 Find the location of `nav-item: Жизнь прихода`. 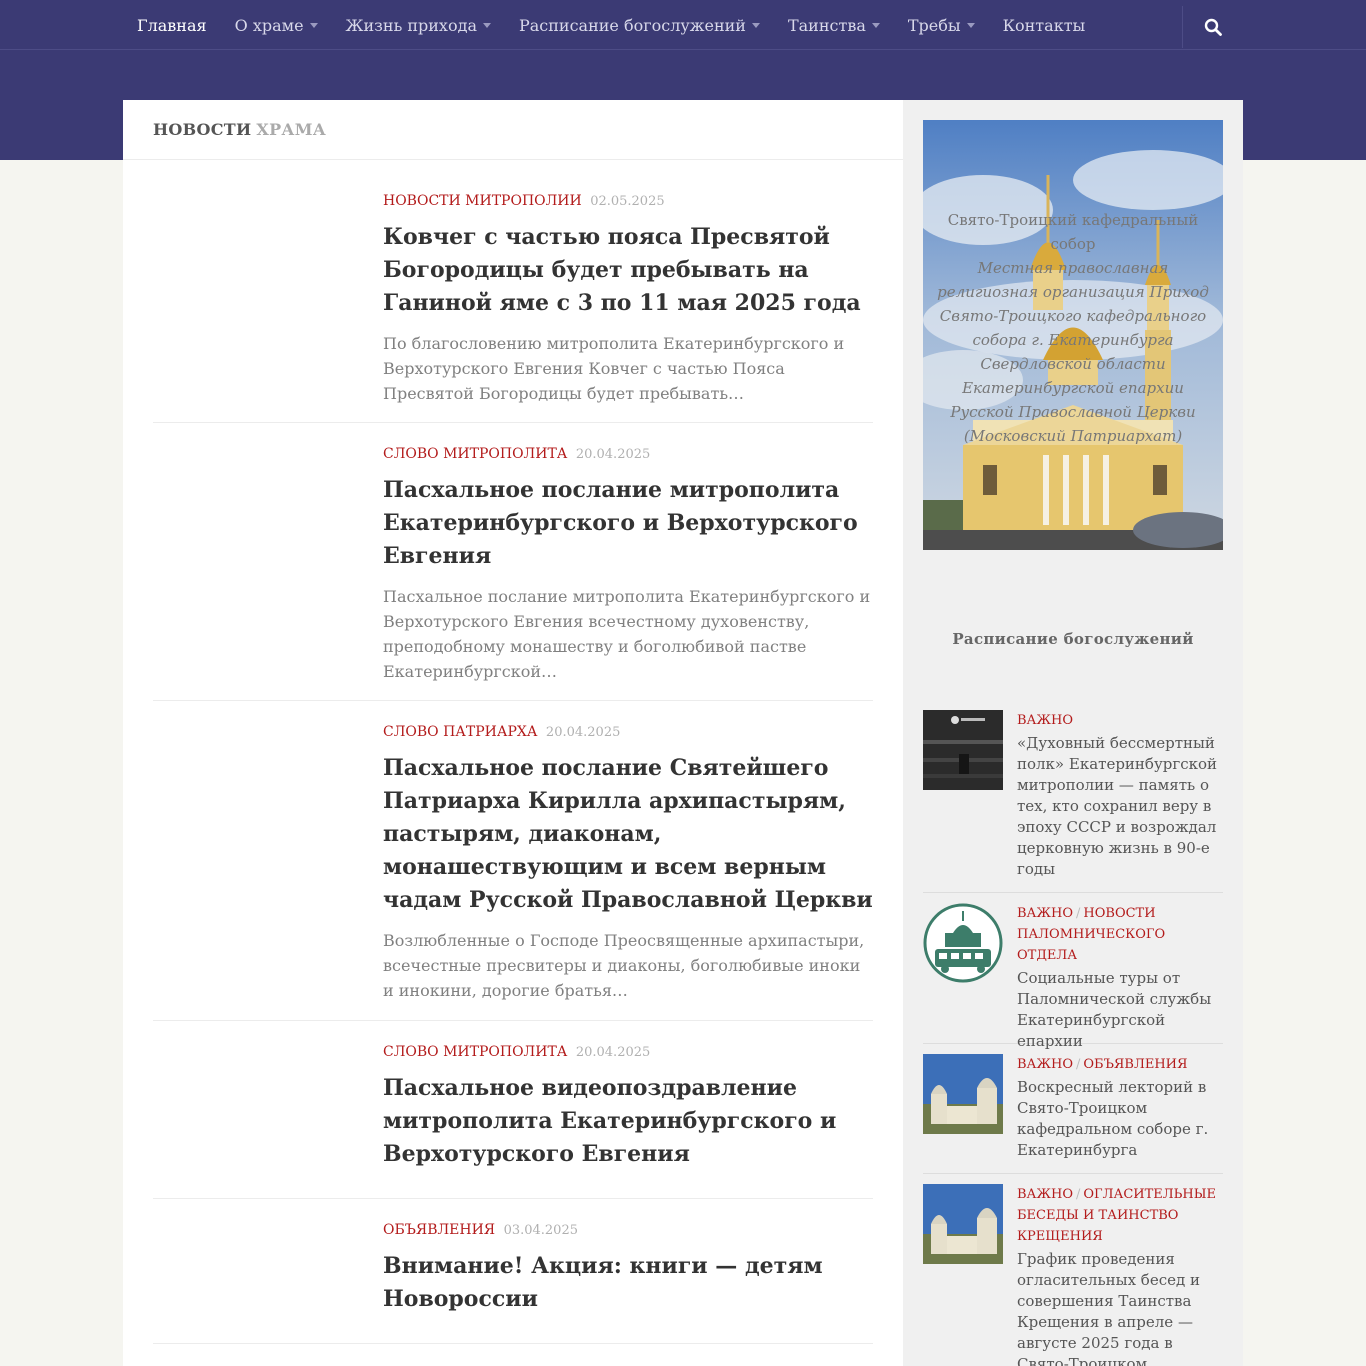

nav-item: Жизнь прихода is located at coordinates (418, 25).